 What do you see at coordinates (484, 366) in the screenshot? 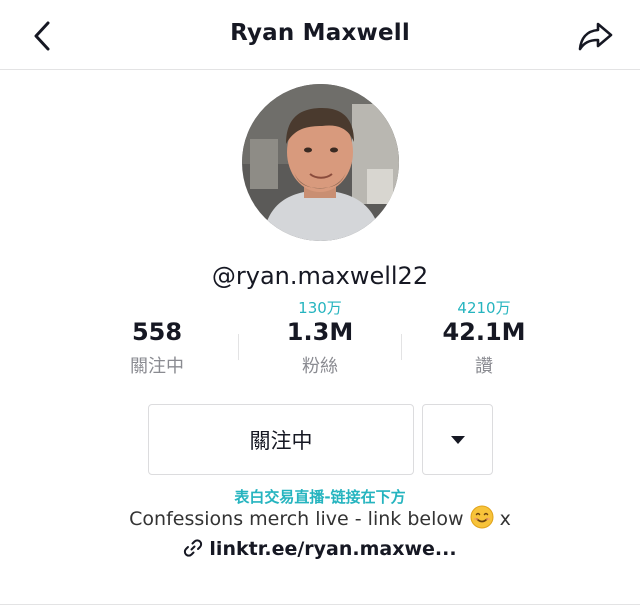
I see `stat-likes-label: 讚` at bounding box center [484, 366].